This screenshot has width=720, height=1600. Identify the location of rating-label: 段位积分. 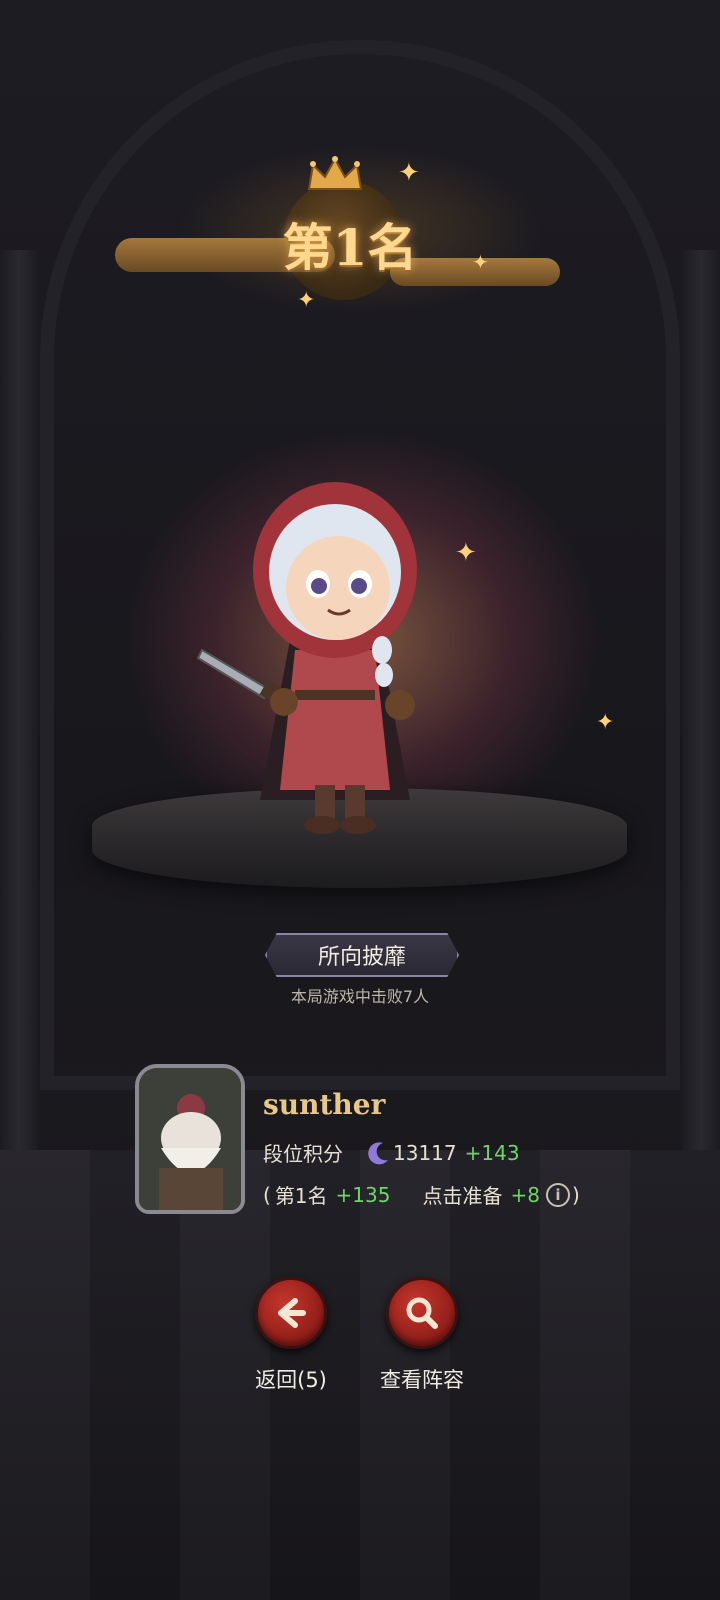
(303, 1154).